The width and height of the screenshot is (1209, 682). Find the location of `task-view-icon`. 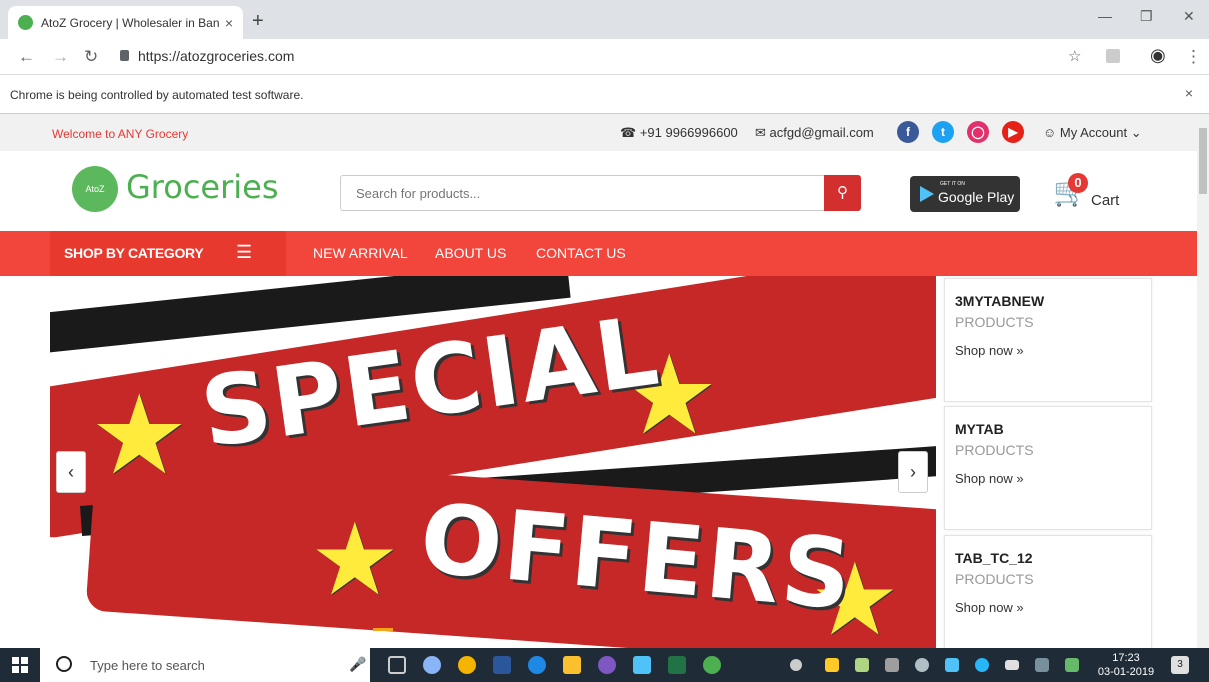

task-view-icon is located at coordinates (397, 665).